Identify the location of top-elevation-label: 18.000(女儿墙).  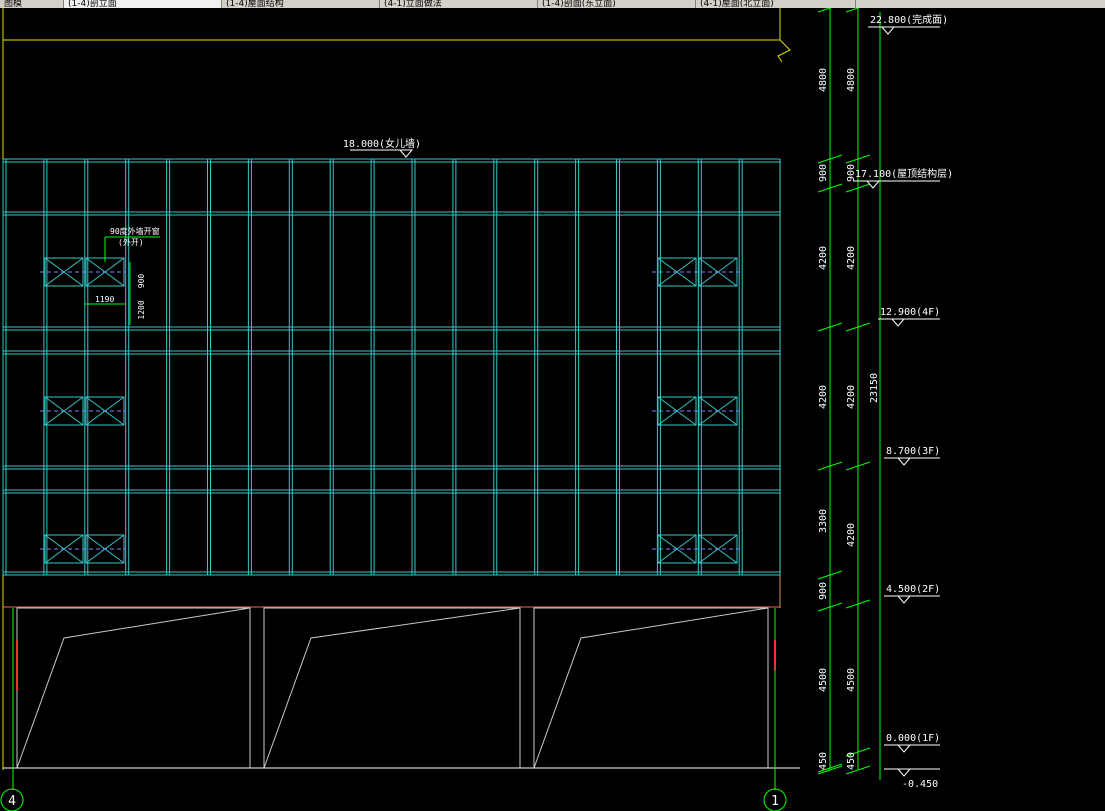
(382, 143).